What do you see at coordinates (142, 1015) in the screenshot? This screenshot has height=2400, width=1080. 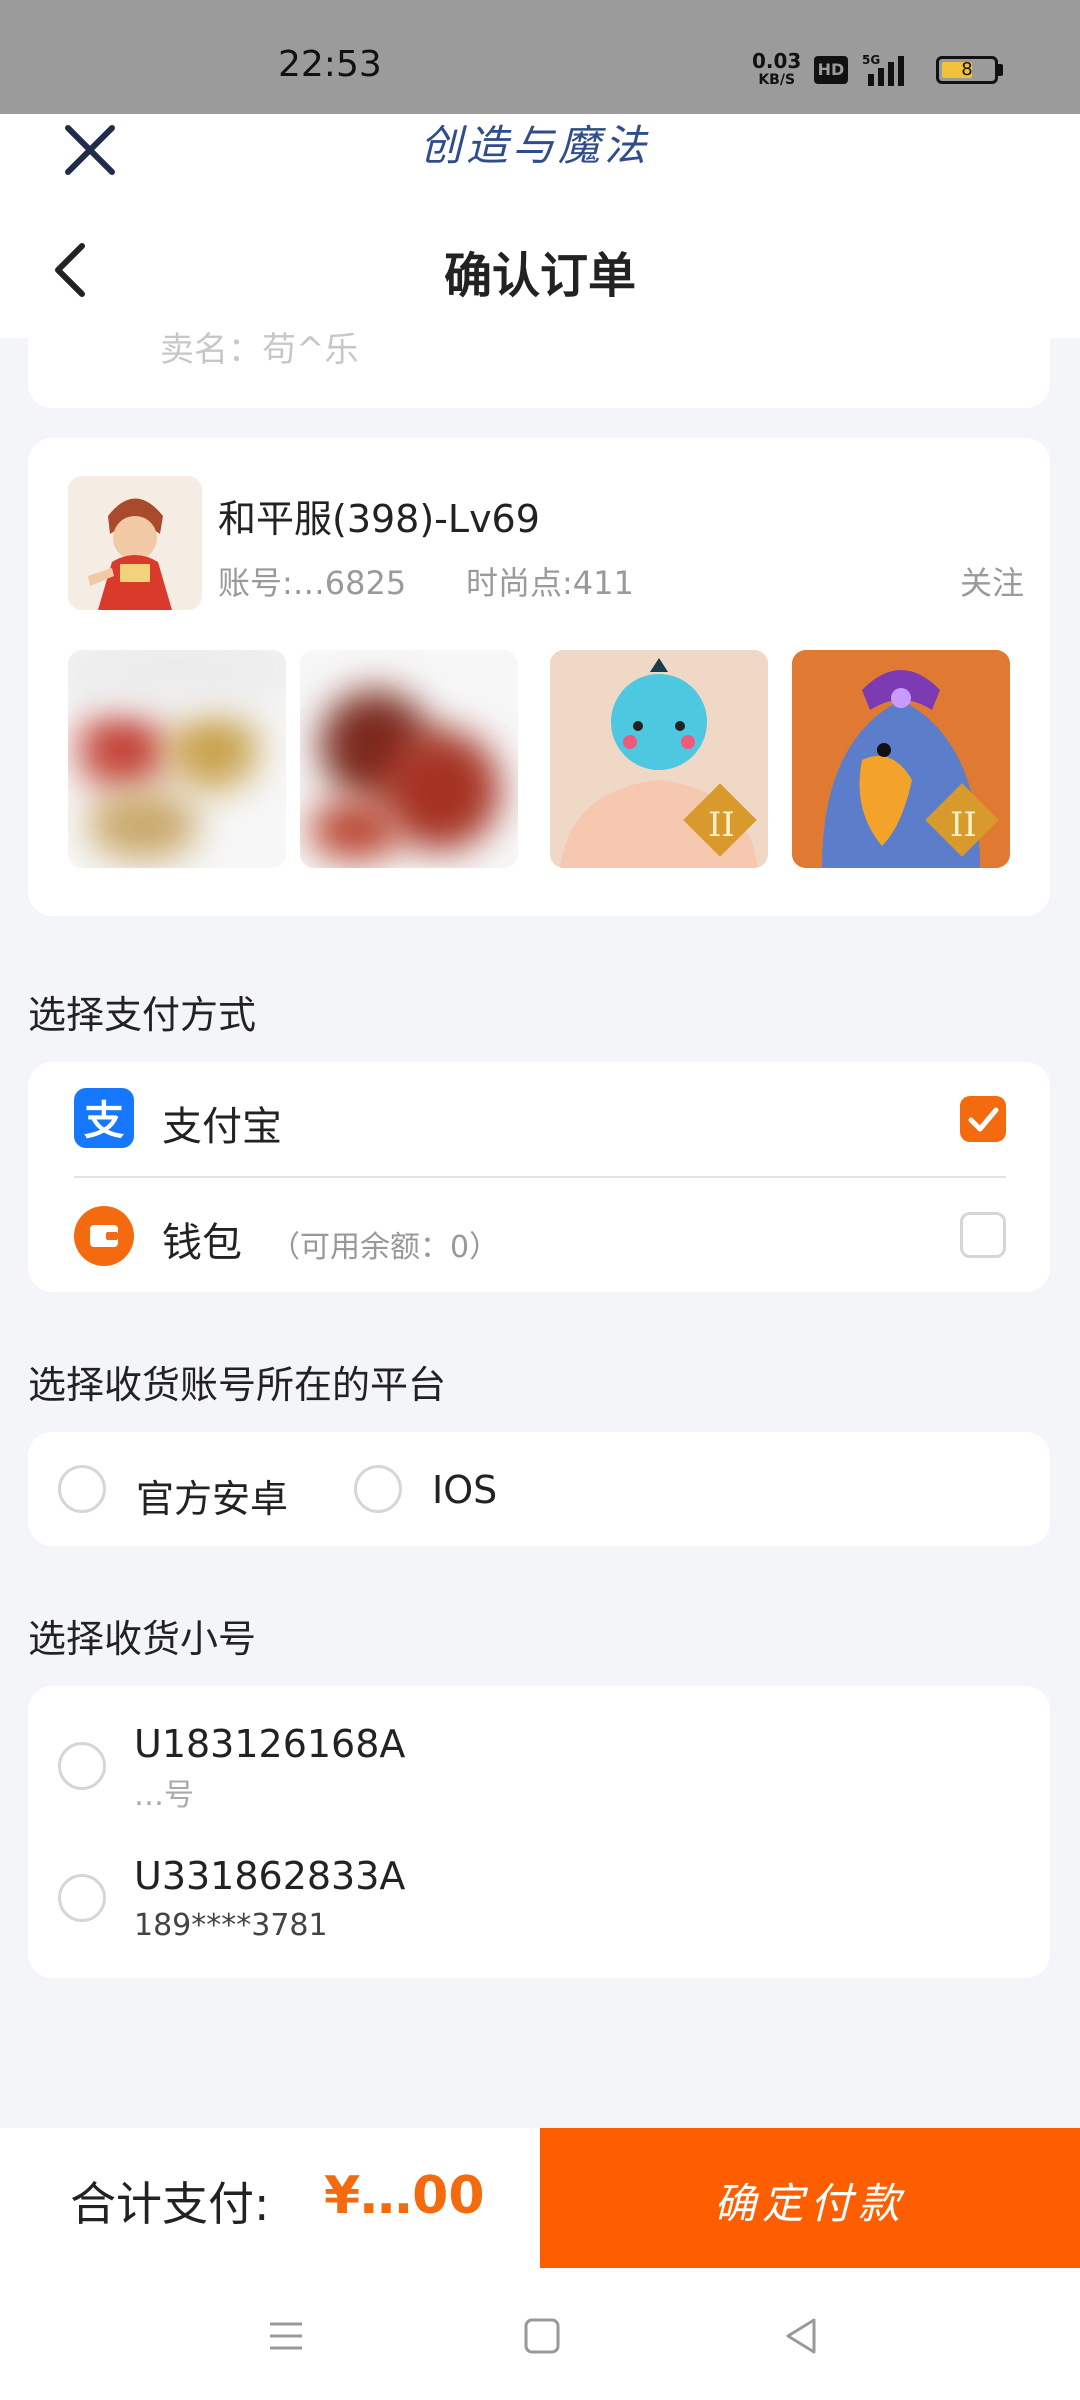 I see `payment-section-title: 选择支付方式` at bounding box center [142, 1015].